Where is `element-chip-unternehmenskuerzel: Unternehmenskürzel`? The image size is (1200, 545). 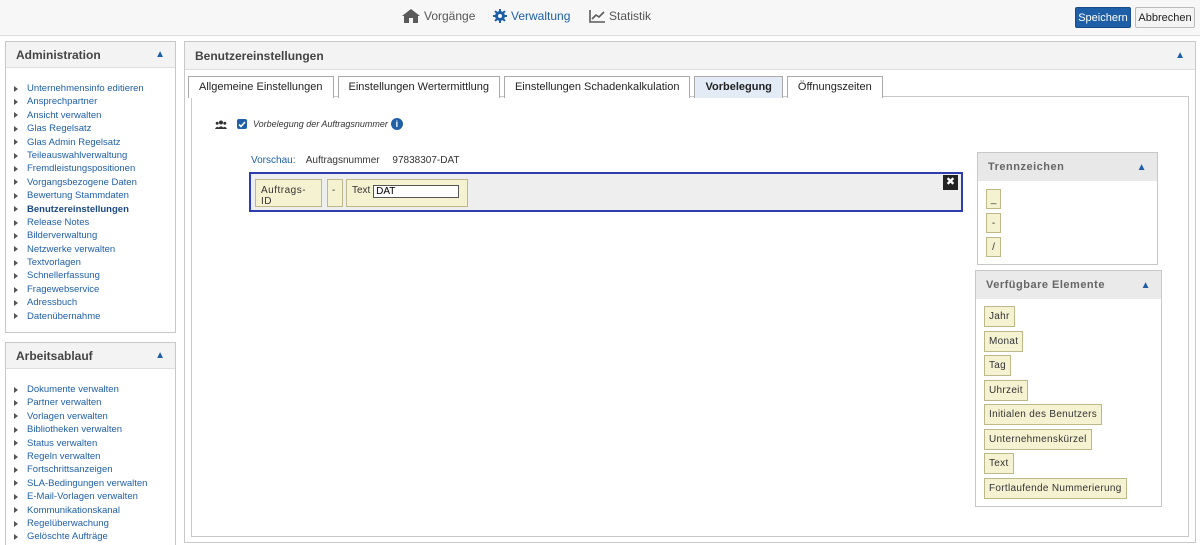 element-chip-unternehmenskuerzel: Unternehmenskürzel is located at coordinates (1038, 439).